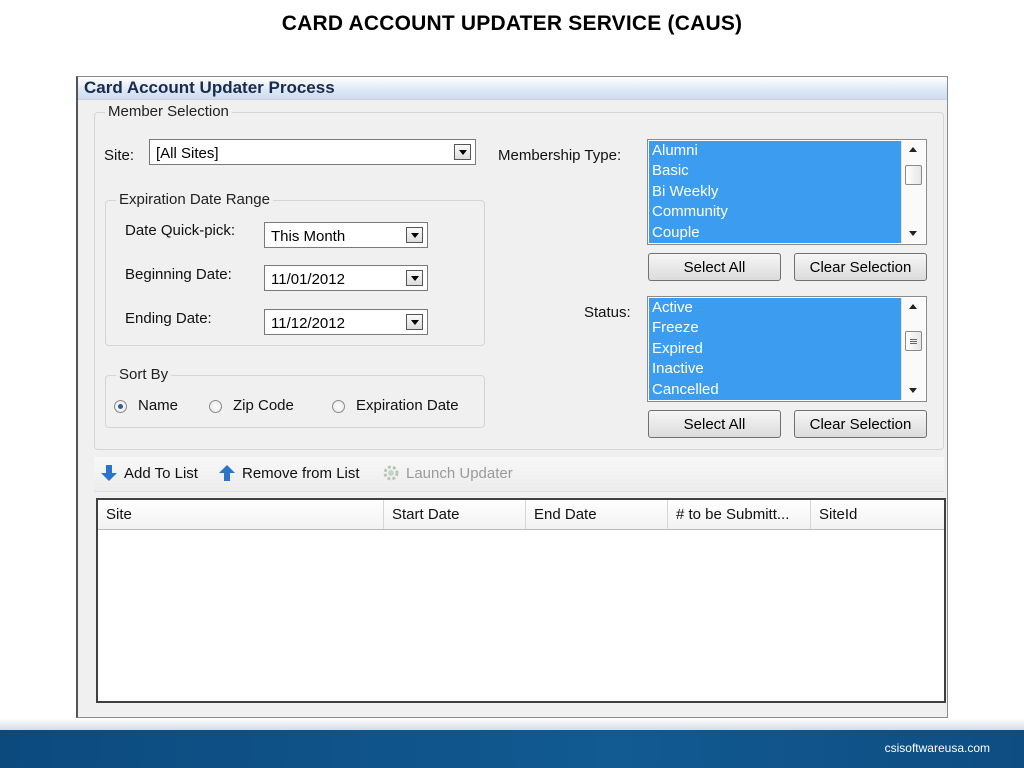  I want to click on status-scrollbar, so click(913, 349).